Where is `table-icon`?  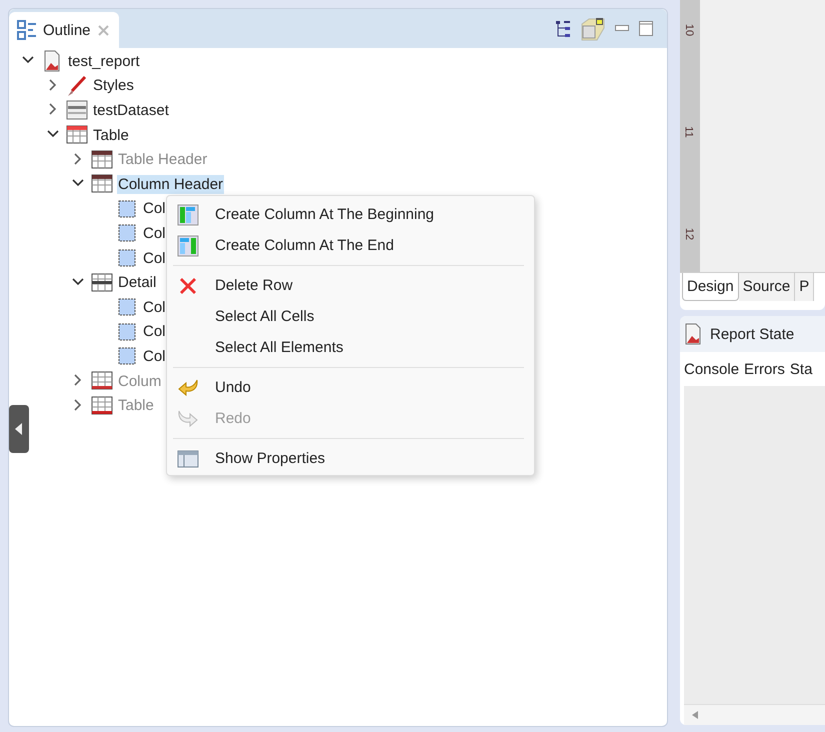
table-icon is located at coordinates (77, 135).